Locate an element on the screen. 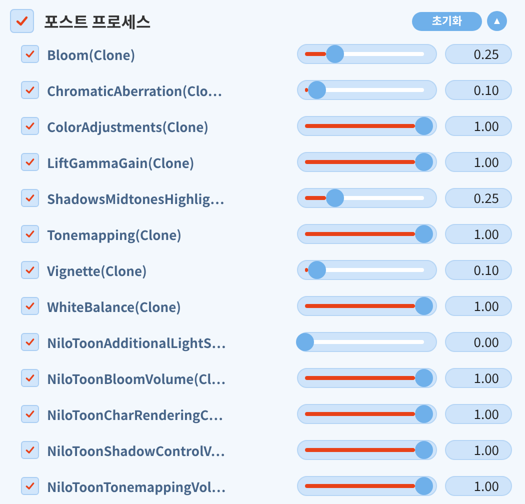  effect-name: Vignette(Clone) is located at coordinates (97, 270).